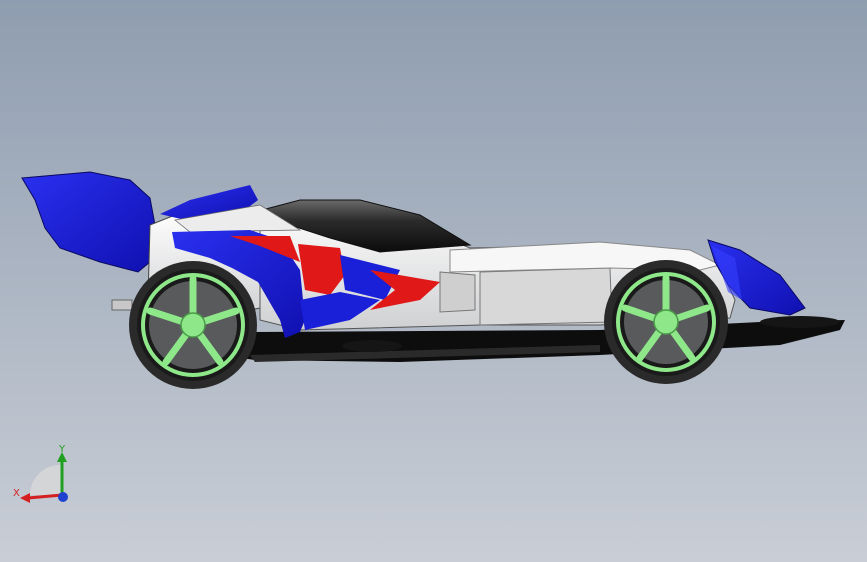 This screenshot has width=867, height=562. I want to click on rear-wing, so click(88, 222).